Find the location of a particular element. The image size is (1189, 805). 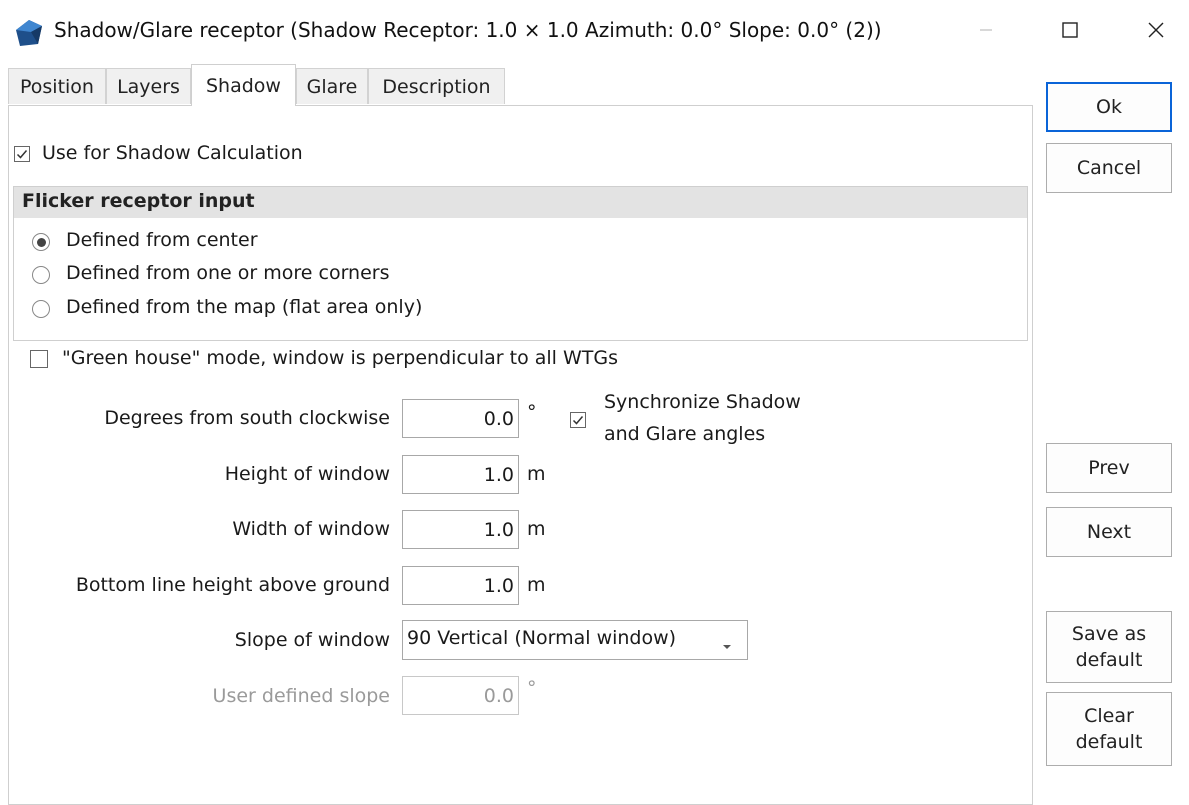

cancel-button-label: Cancel is located at coordinates (1109, 168).